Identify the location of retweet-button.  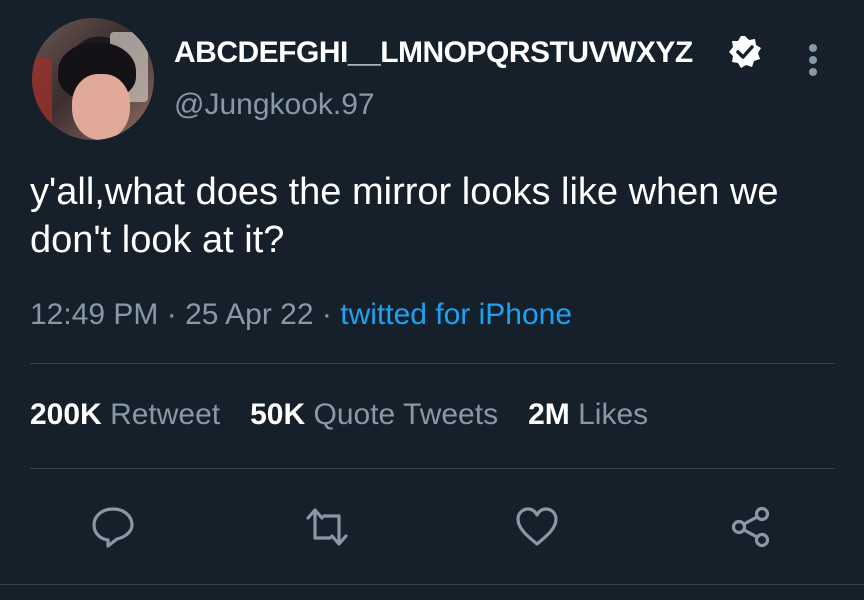
(327, 527).